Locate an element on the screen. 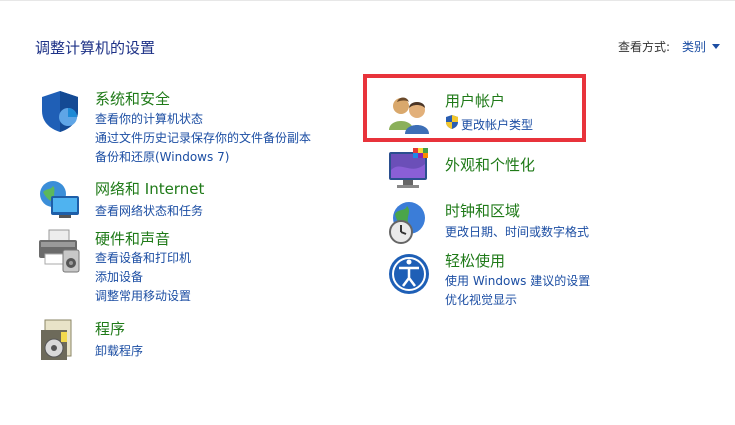 This screenshot has height=425, width=735. printer-icon is located at coordinates (60, 251).